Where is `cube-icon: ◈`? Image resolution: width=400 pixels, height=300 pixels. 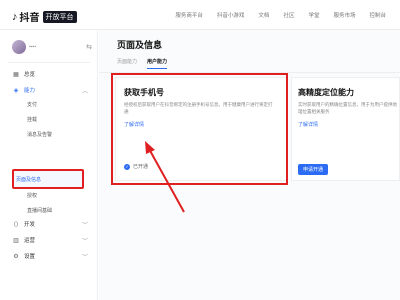
cube-icon: ◈ is located at coordinates (16, 90).